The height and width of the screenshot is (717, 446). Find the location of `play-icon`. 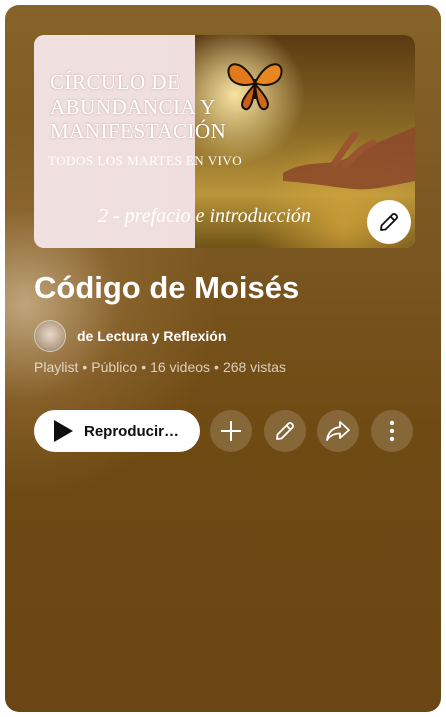

play-icon is located at coordinates (63, 431).